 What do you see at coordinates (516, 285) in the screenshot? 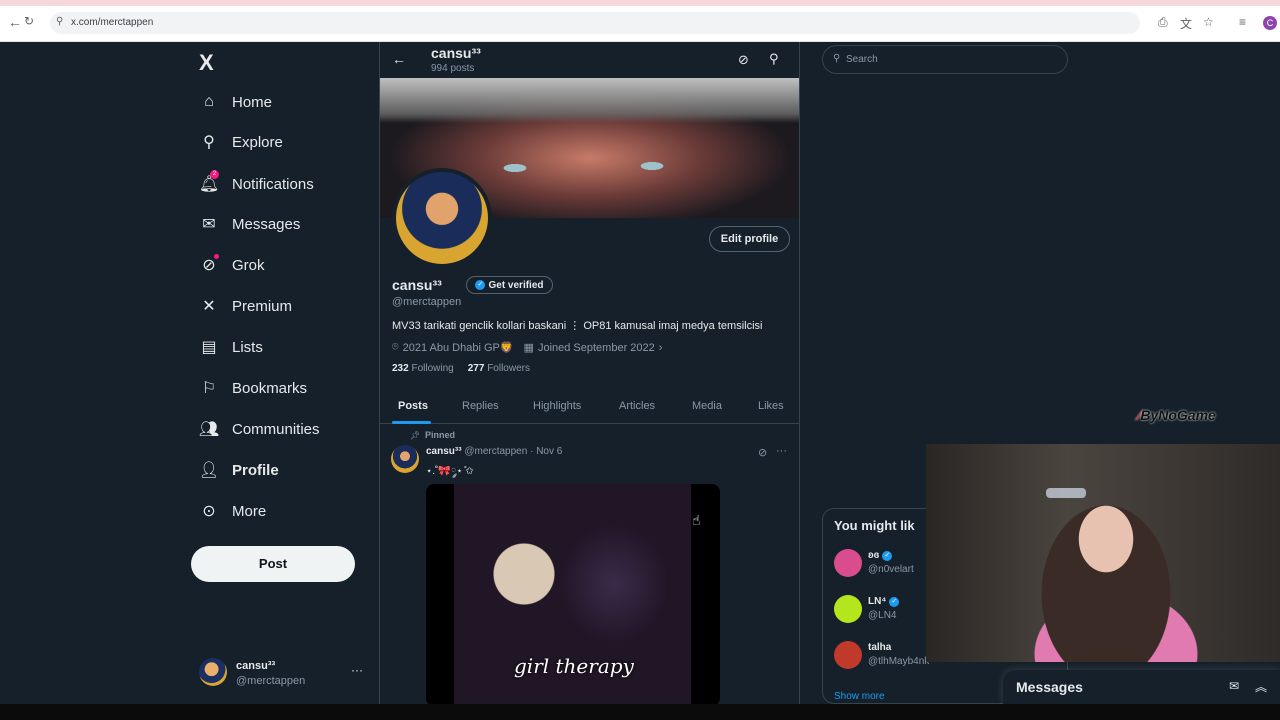
I see `get-verified-label: Get verified` at bounding box center [516, 285].